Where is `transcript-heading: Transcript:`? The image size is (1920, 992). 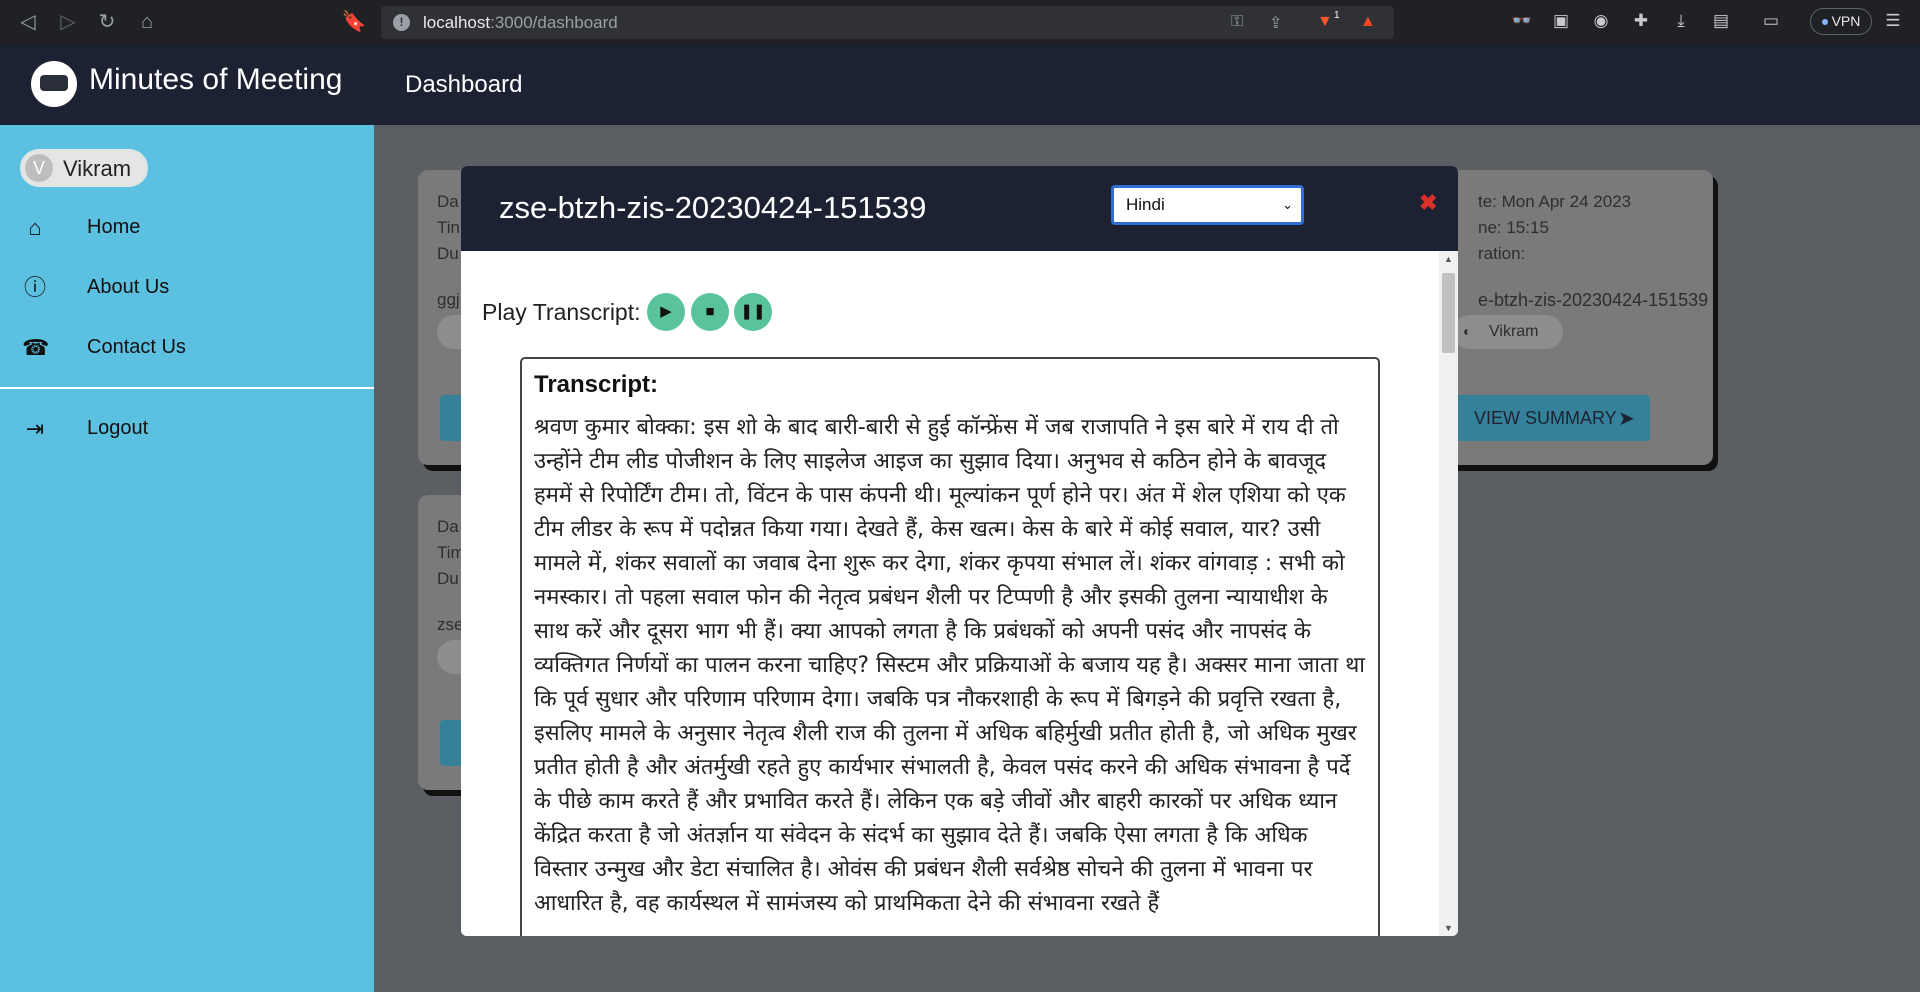
transcript-heading: Transcript: is located at coordinates (596, 384).